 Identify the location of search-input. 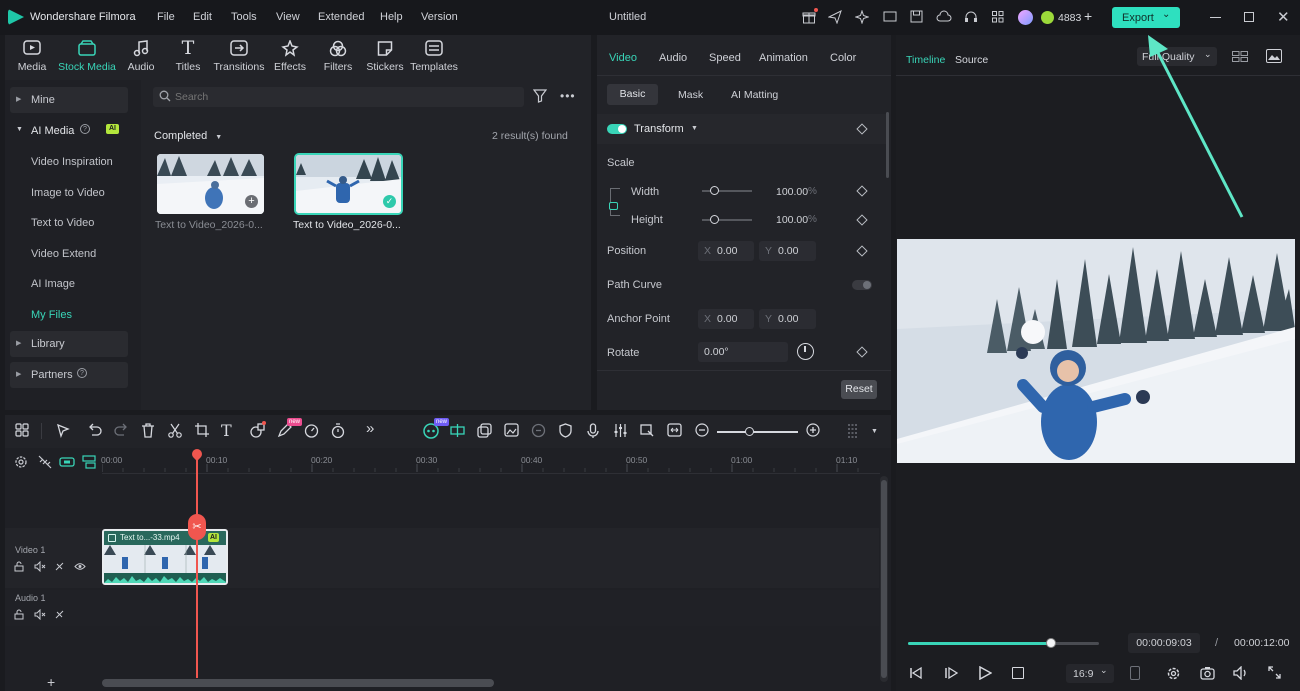
(340, 97).